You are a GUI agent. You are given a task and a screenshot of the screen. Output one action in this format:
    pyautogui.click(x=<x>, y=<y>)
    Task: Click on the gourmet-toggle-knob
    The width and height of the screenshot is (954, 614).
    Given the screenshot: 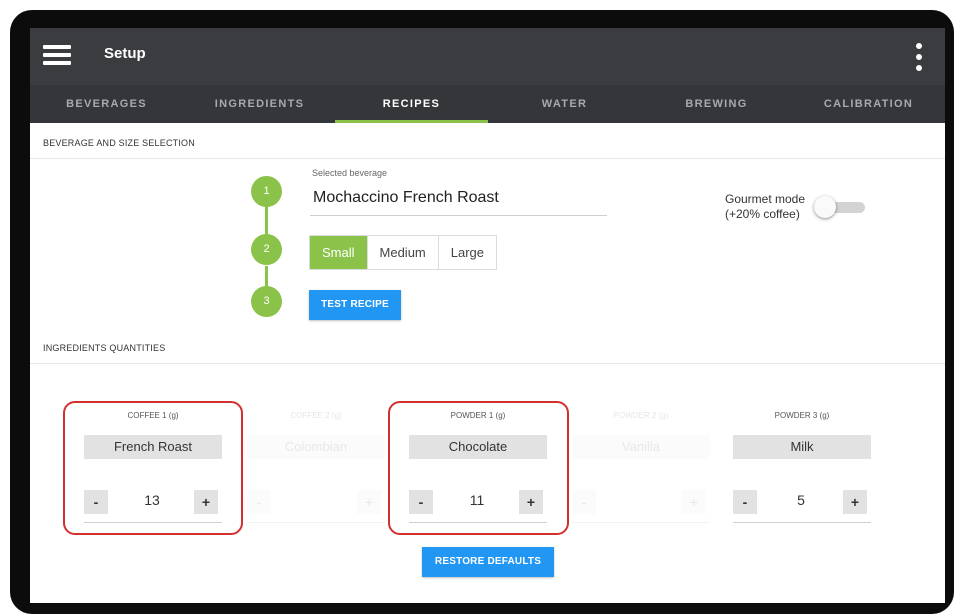 What is the action you would take?
    pyautogui.click(x=825, y=207)
    